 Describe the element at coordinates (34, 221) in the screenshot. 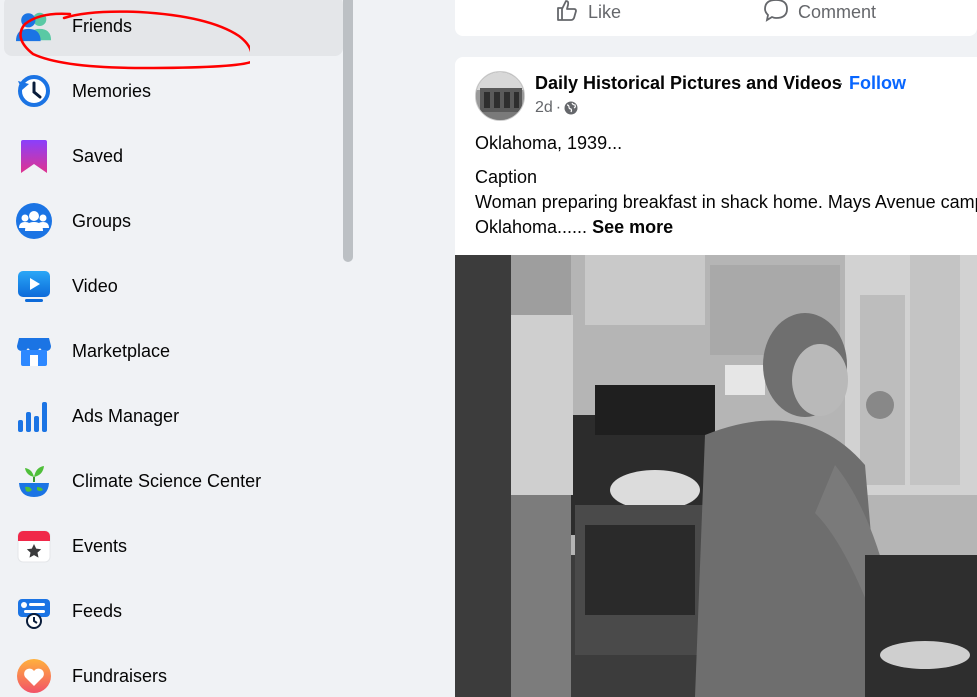

I see `groups-icon` at that location.